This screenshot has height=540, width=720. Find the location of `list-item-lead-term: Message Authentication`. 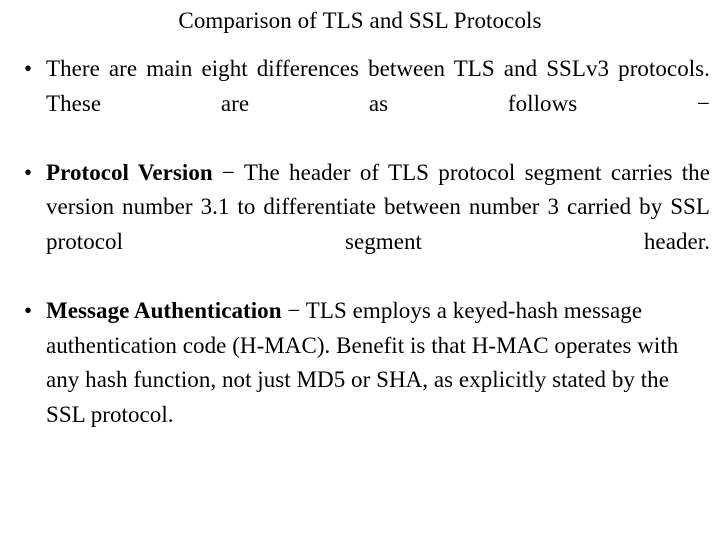

list-item-lead-term: Message Authentication is located at coordinates (164, 311).